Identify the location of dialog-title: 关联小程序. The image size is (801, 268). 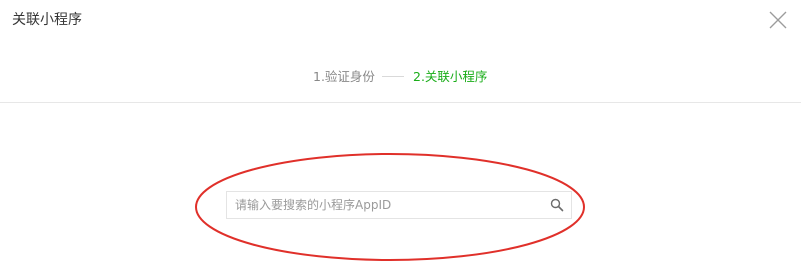
(47, 20).